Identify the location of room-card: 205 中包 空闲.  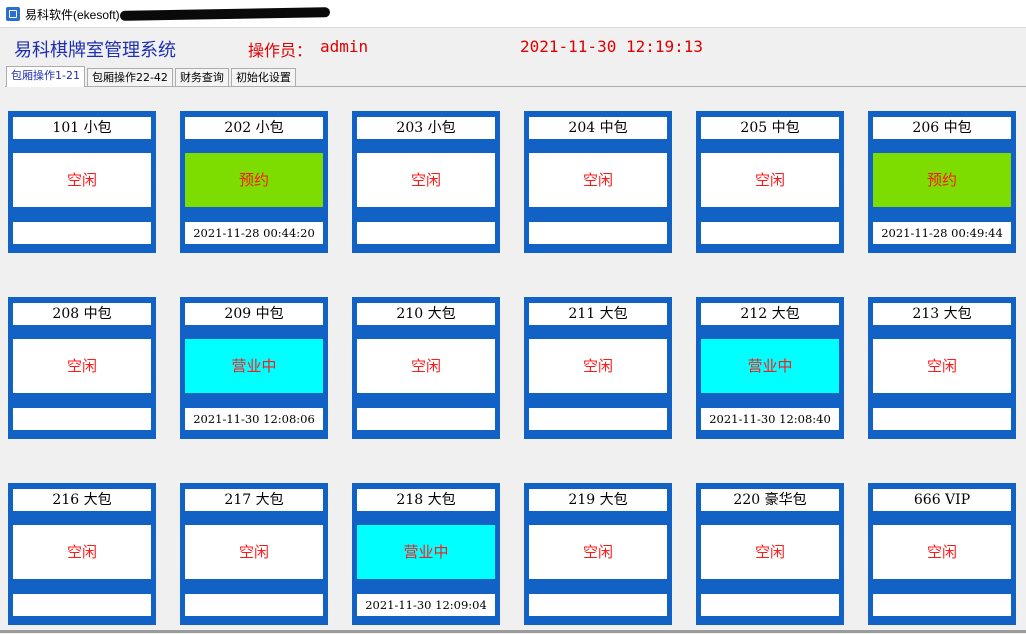
(770, 182).